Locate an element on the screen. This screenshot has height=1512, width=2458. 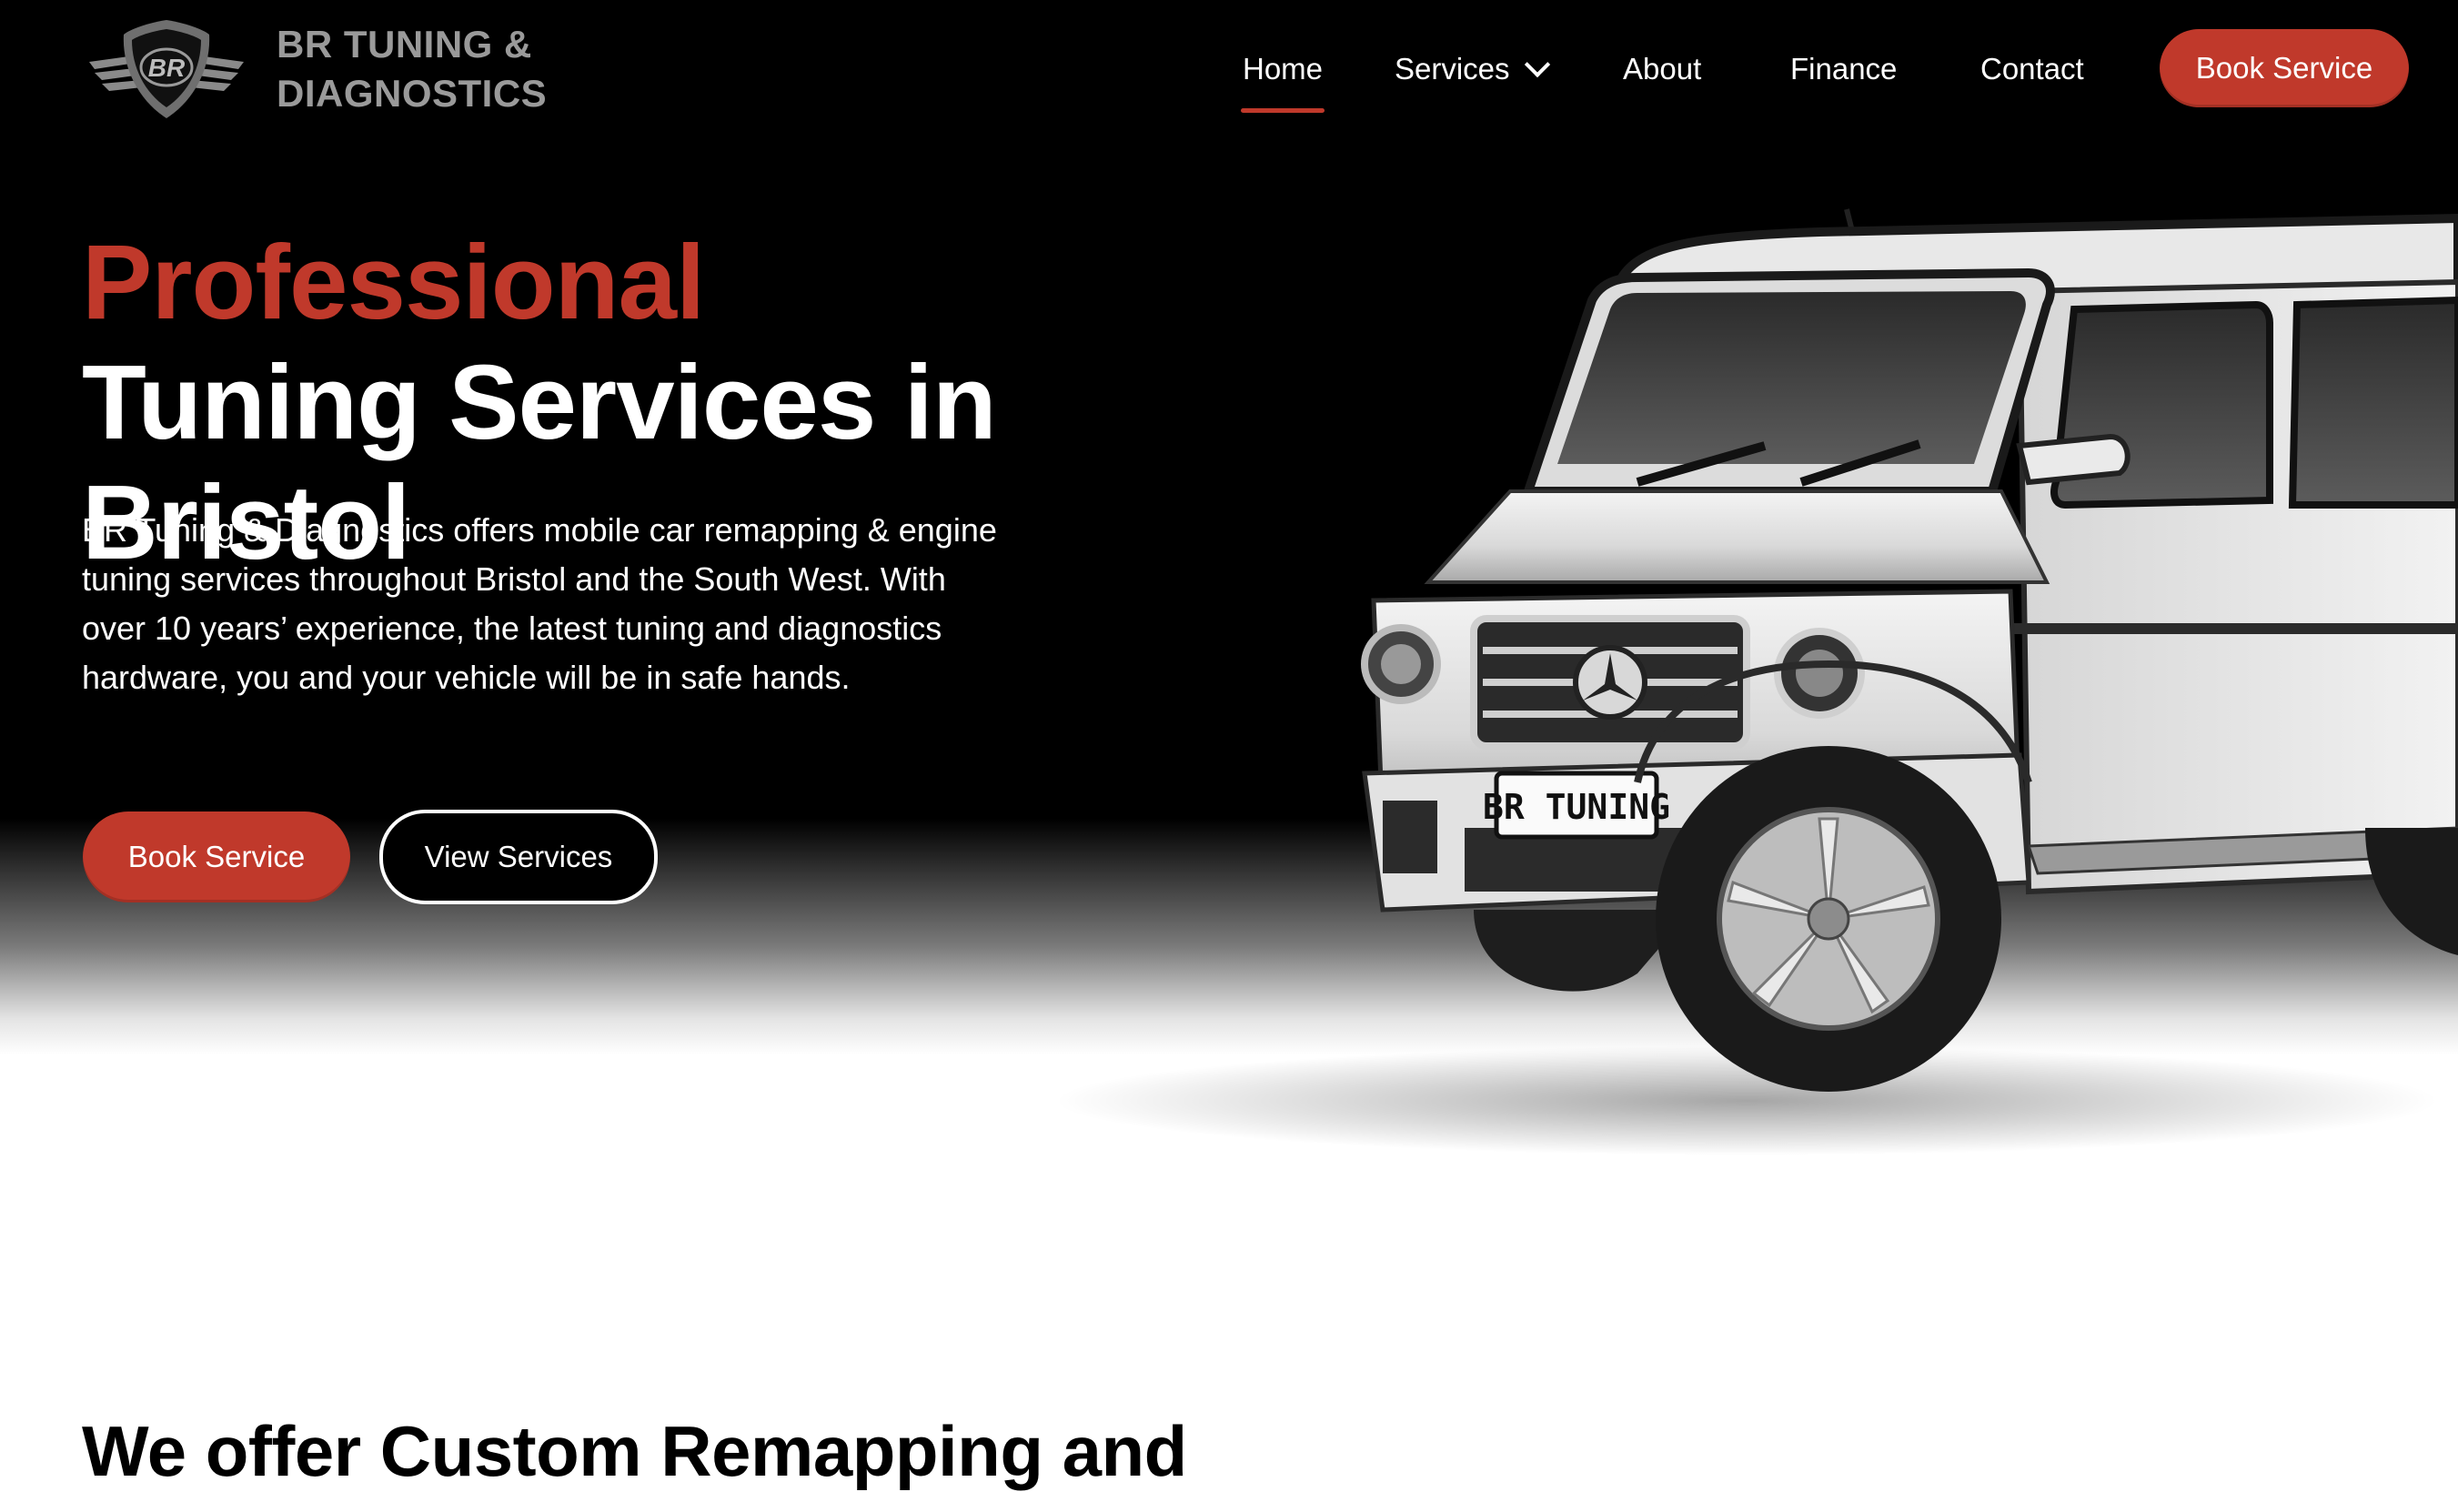
logo-emblem-text: BR is located at coordinates (167, 68).